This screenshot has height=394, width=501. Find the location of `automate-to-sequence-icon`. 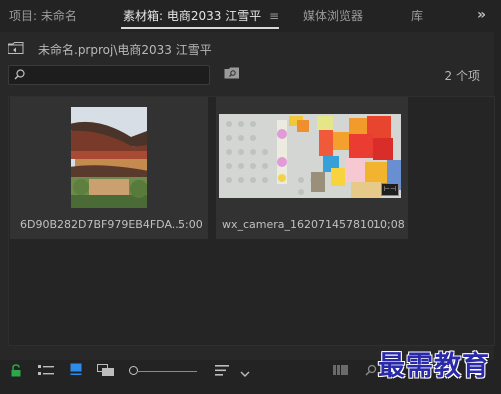

automate-to-sequence-icon is located at coordinates (341, 371).